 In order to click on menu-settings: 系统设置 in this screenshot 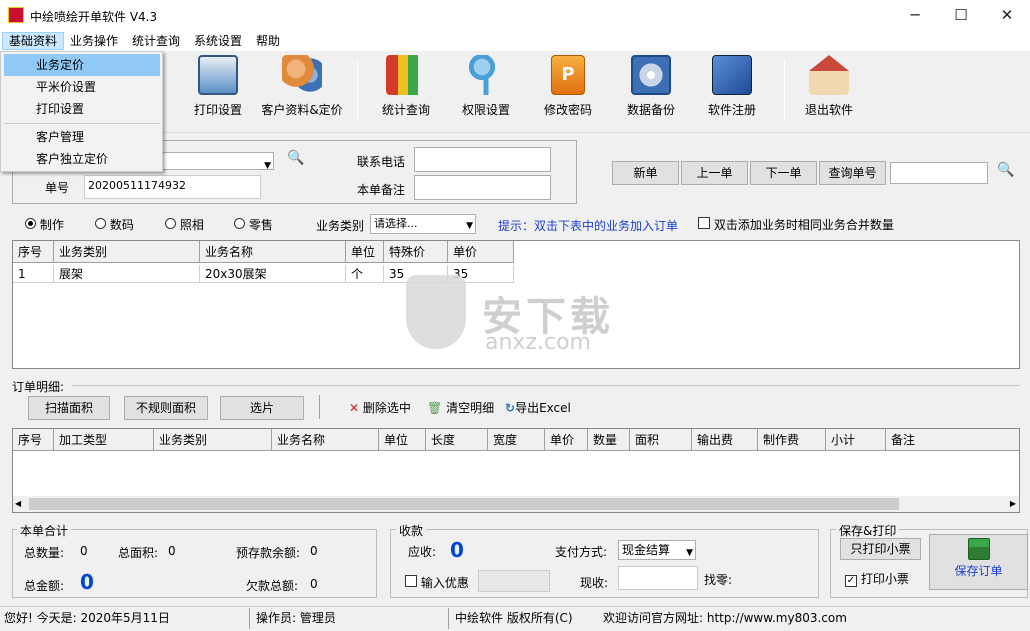, I will do `click(218, 41)`.